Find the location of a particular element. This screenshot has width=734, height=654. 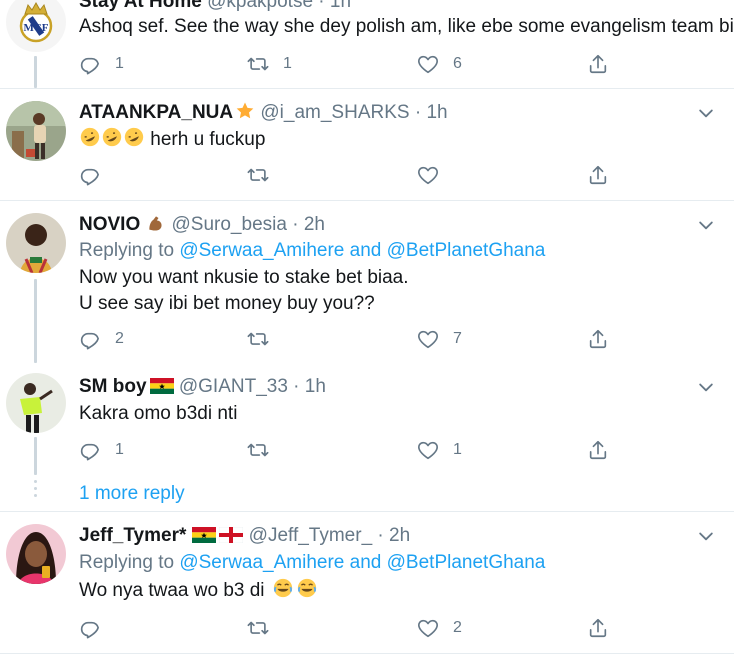

thread-continuation-dots is located at coordinates (35, 490).